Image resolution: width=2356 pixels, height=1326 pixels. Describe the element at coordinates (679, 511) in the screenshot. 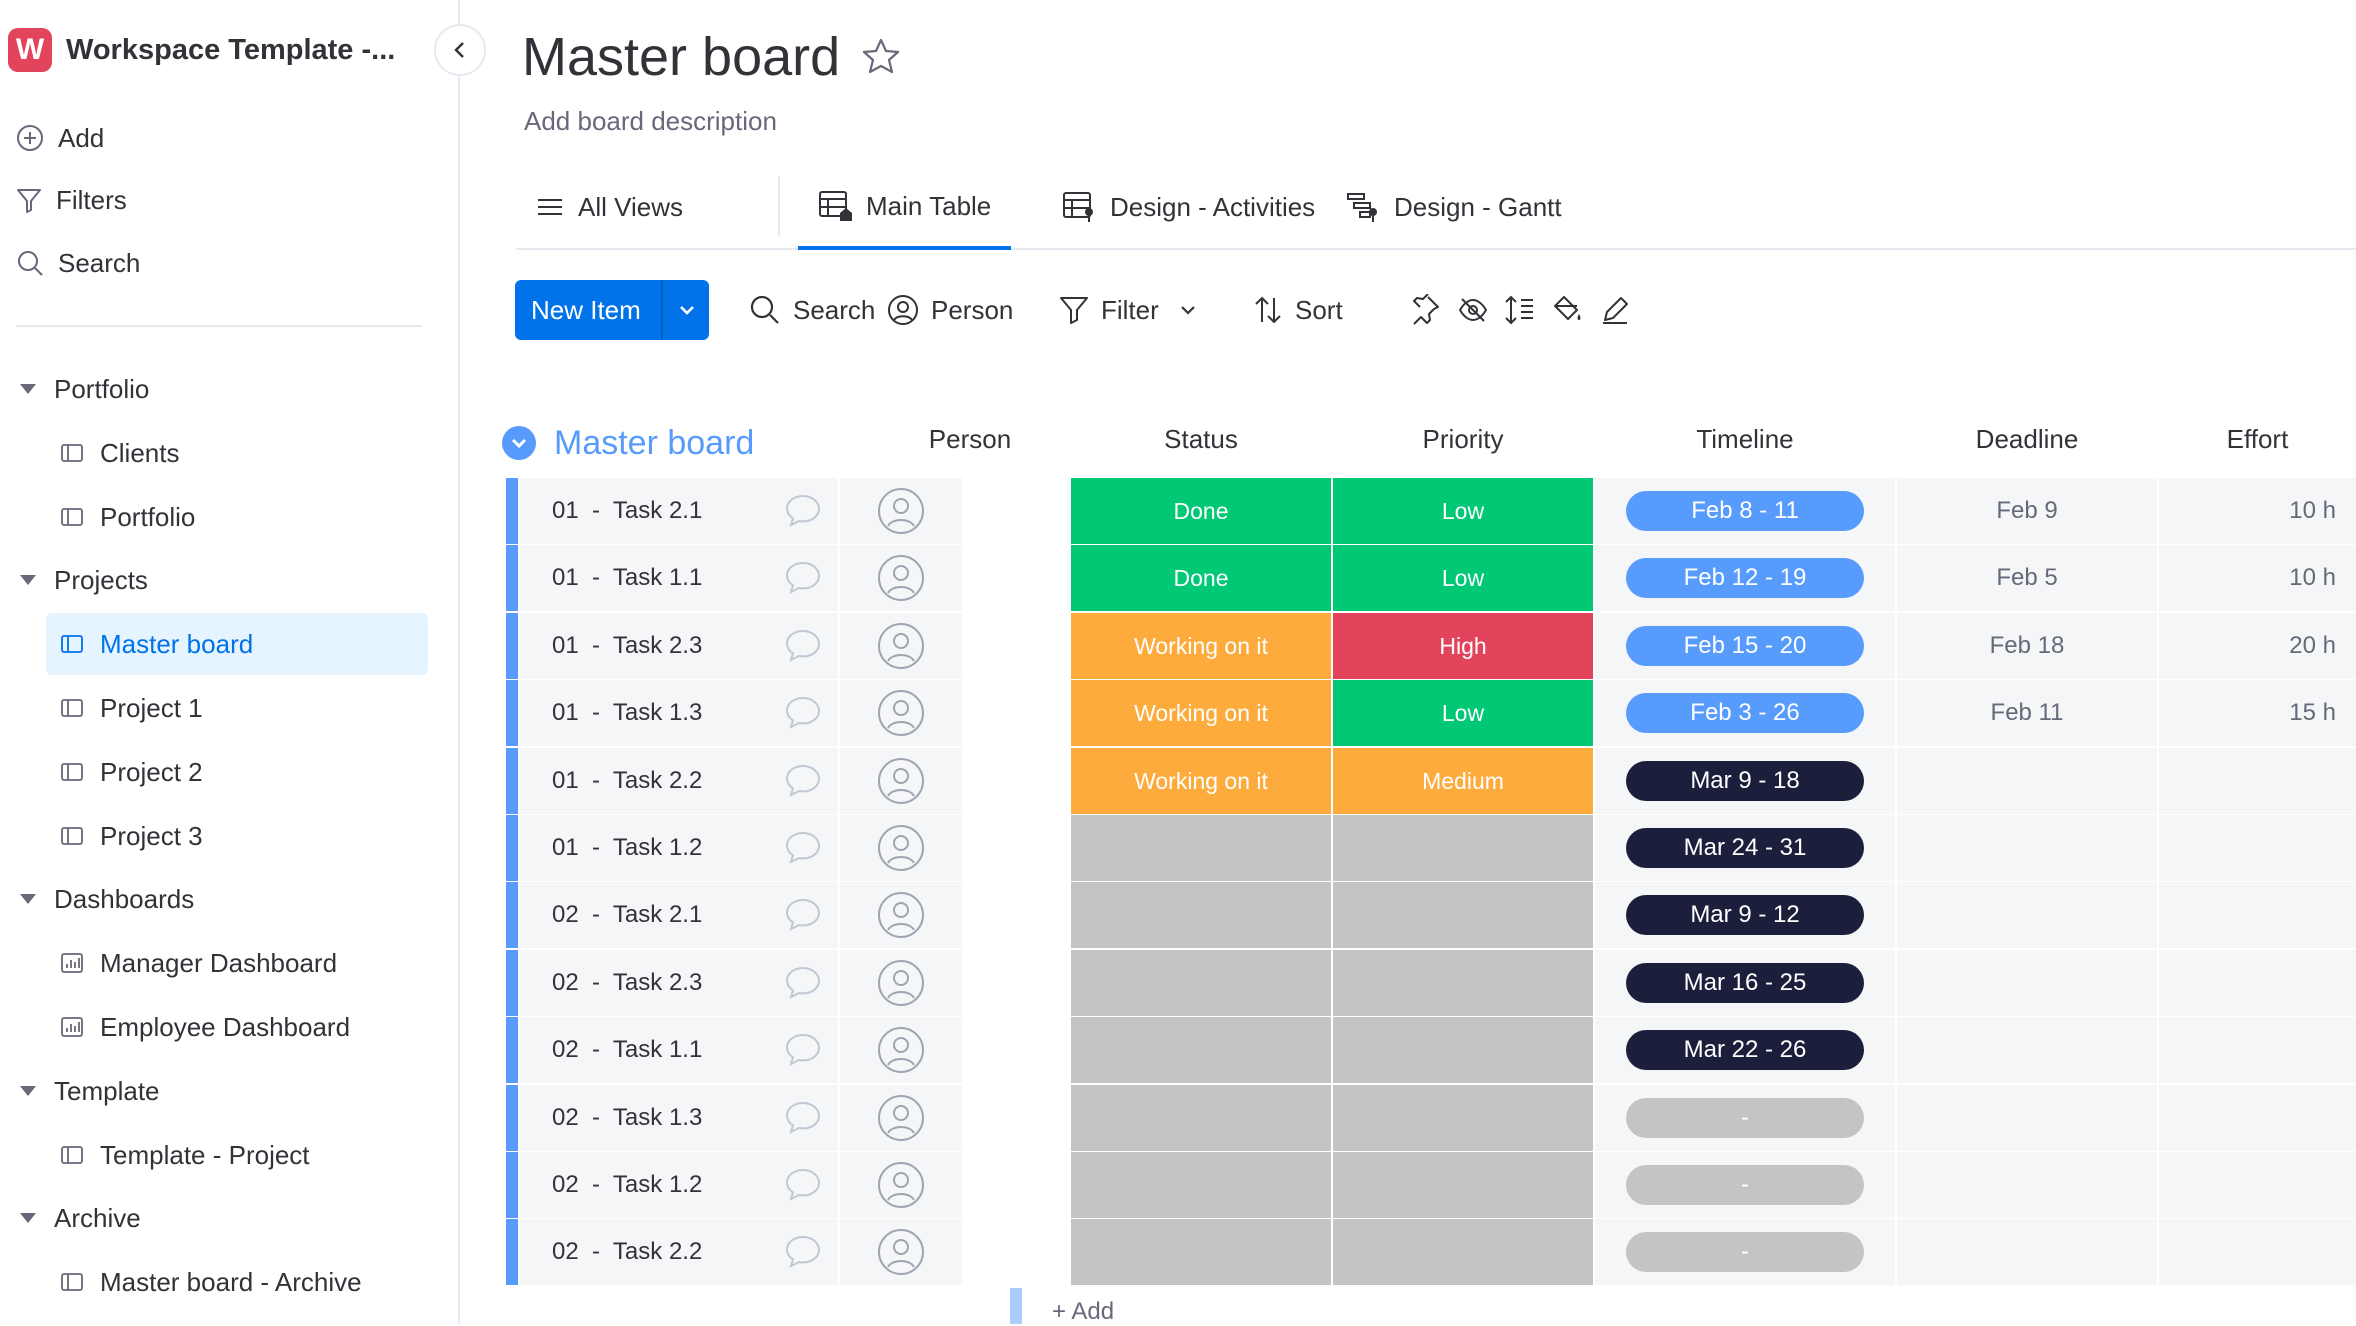

I see `item-name-cell: 01 - Task 2.1` at that location.